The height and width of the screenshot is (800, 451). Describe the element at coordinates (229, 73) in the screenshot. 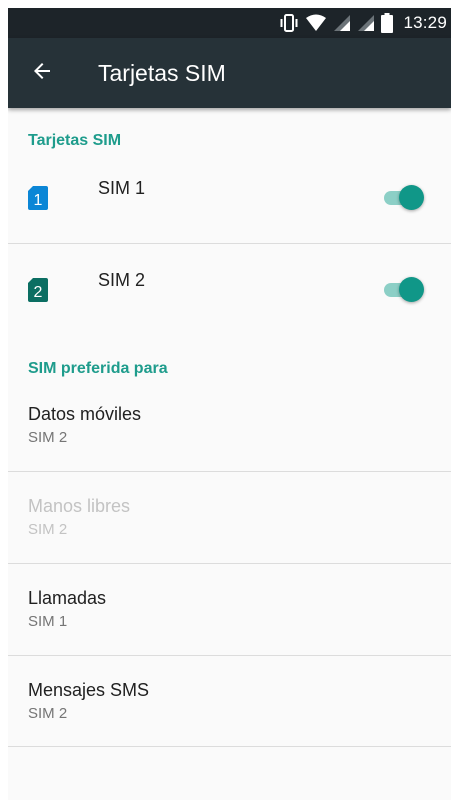

I see `app-toolbar: Tarjetas SIM` at that location.